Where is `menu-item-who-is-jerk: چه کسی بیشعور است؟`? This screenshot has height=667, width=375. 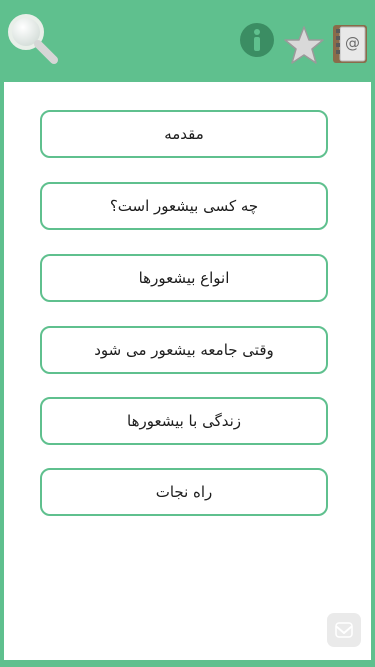 menu-item-who-is-jerk: چه کسی بیشعور است؟ is located at coordinates (184, 206).